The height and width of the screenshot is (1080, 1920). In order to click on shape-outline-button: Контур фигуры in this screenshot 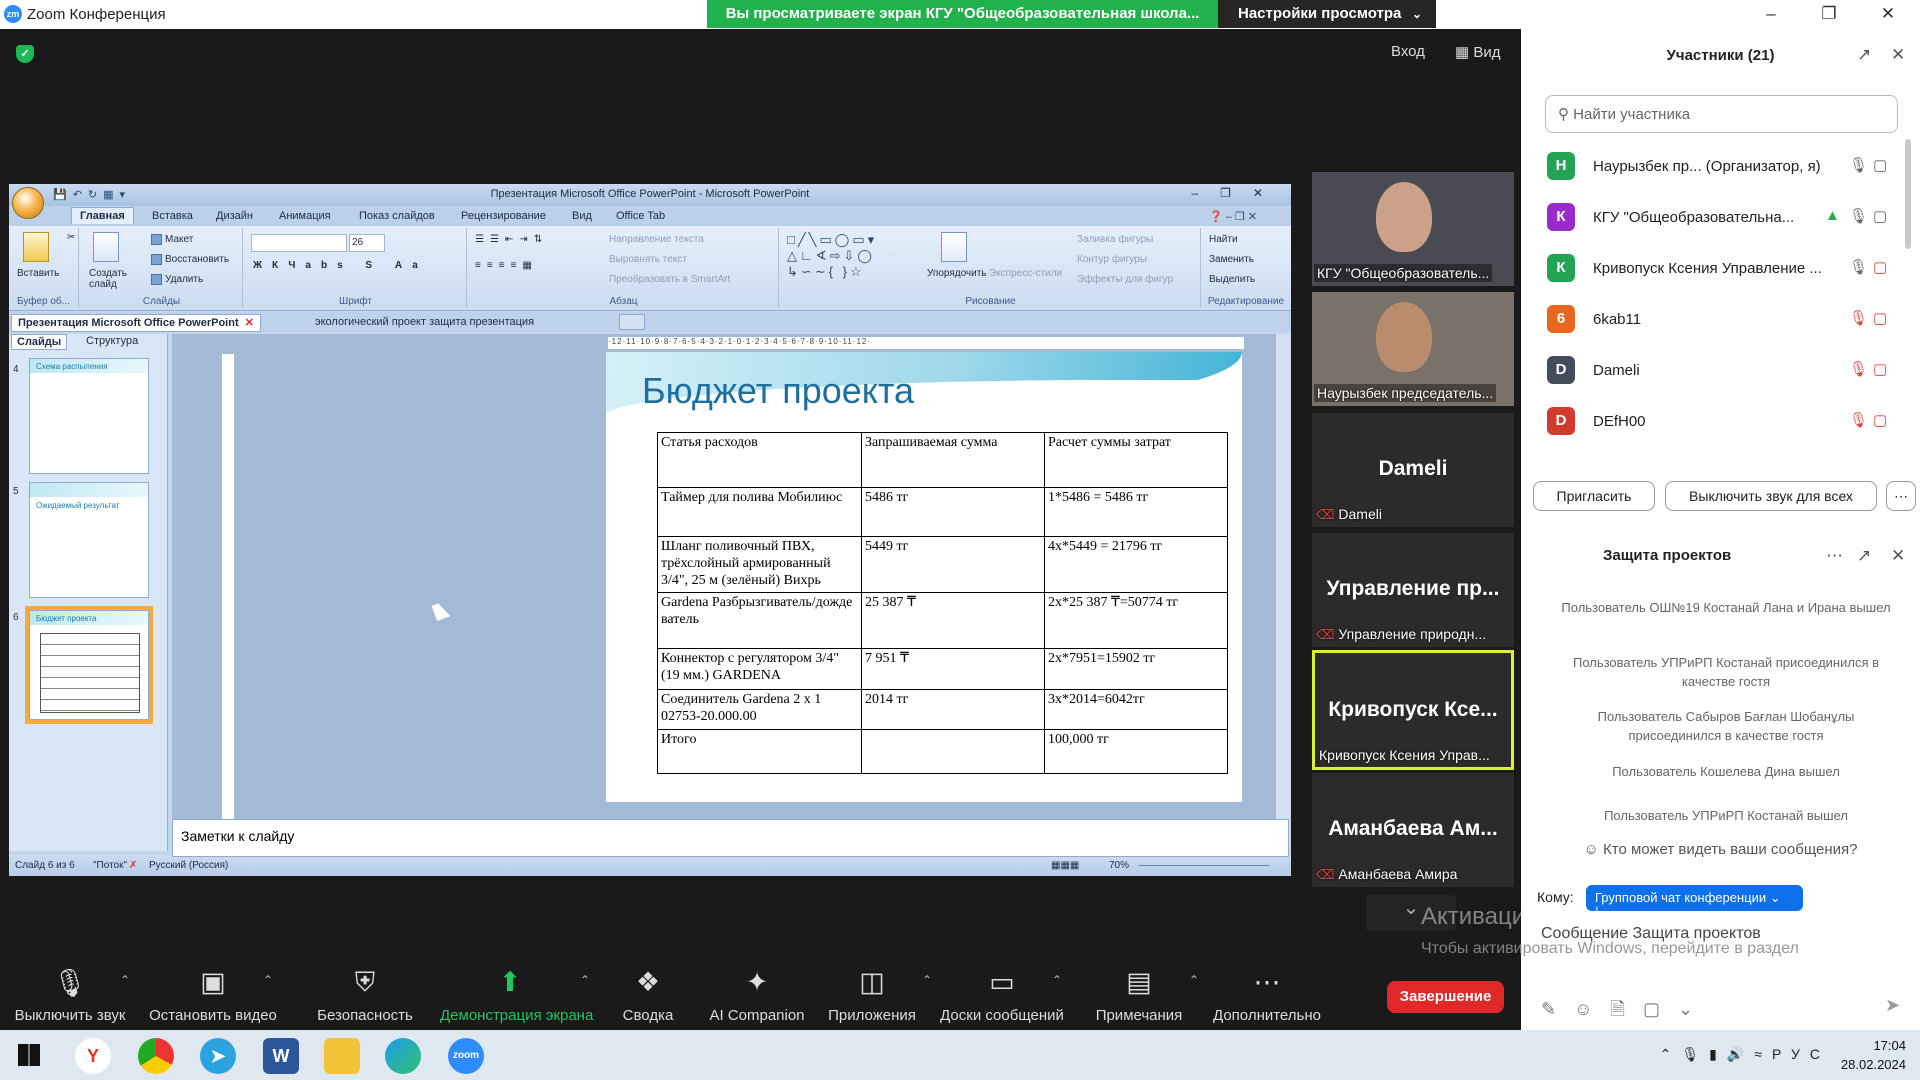, I will do `click(1112, 259)`.